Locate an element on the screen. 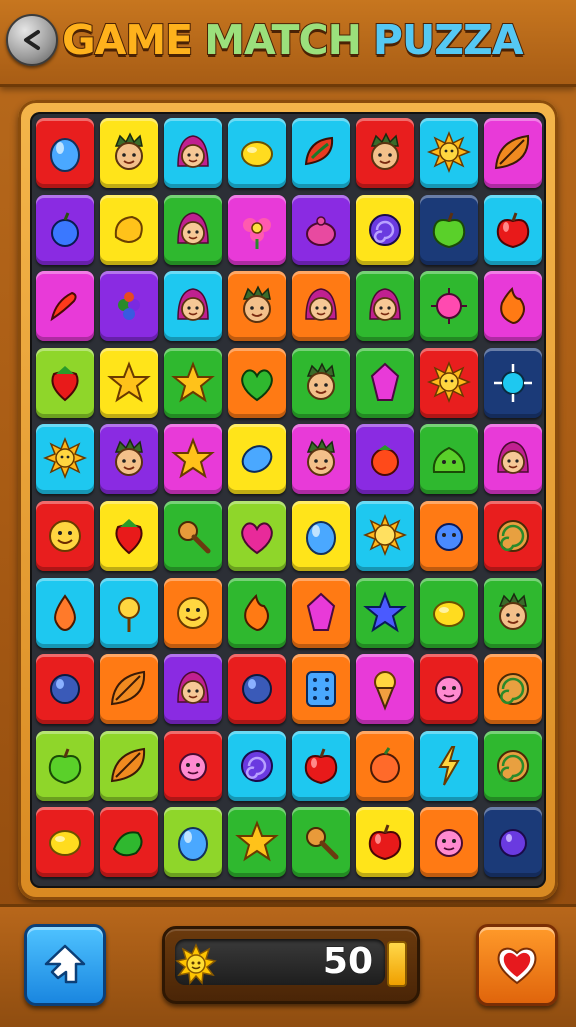  tile-blue-leaf is located at coordinates (257, 459).